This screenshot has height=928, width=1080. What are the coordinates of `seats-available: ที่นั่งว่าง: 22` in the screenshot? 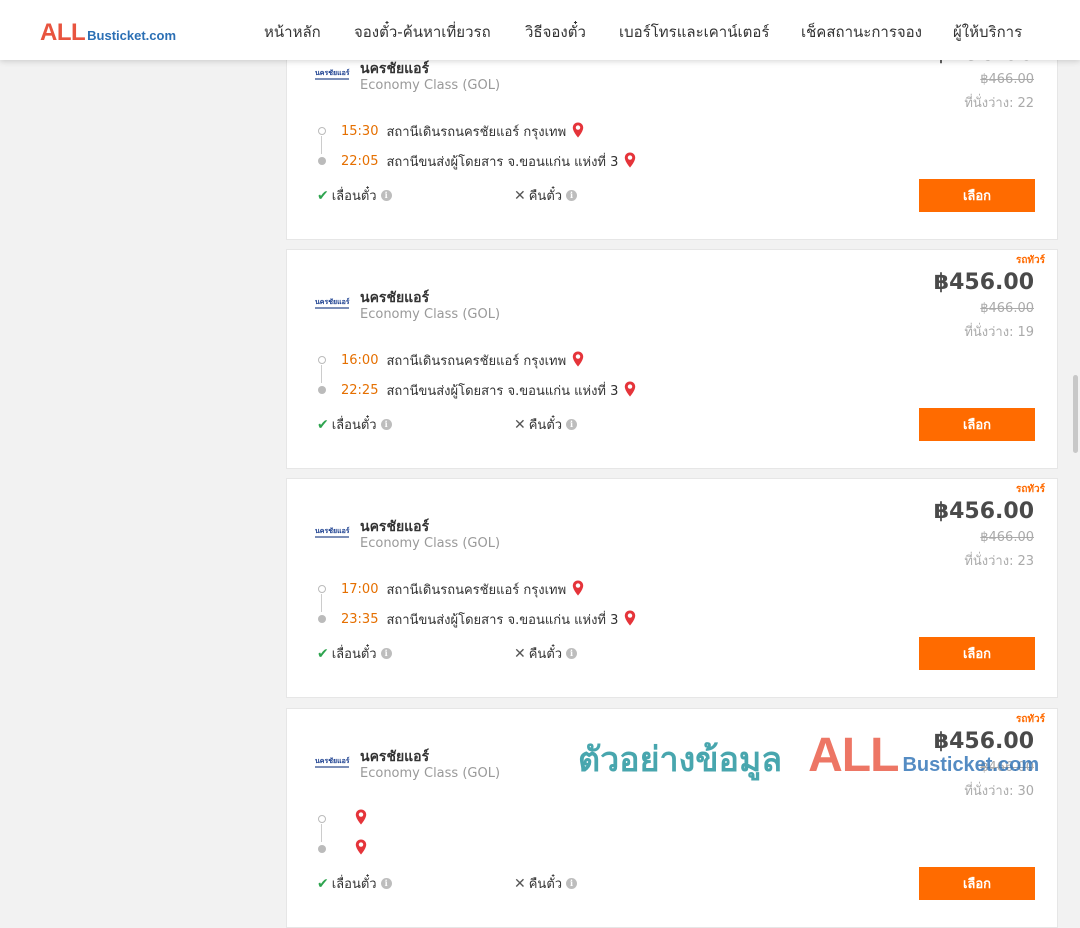 It's located at (999, 103).